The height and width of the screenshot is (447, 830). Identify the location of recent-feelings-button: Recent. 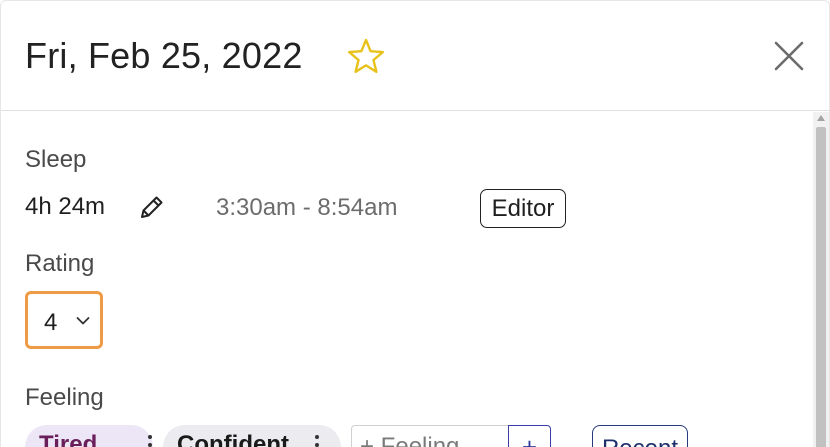
(640, 436).